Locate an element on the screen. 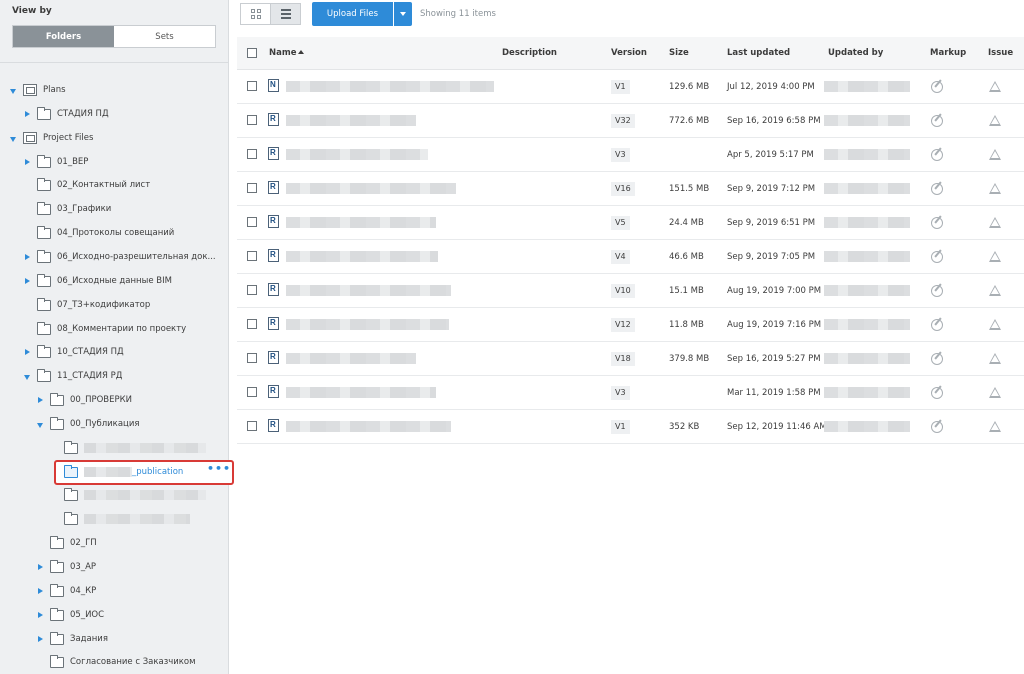 This screenshot has height=674, width=1024. folders-tab: Folders is located at coordinates (63, 36).